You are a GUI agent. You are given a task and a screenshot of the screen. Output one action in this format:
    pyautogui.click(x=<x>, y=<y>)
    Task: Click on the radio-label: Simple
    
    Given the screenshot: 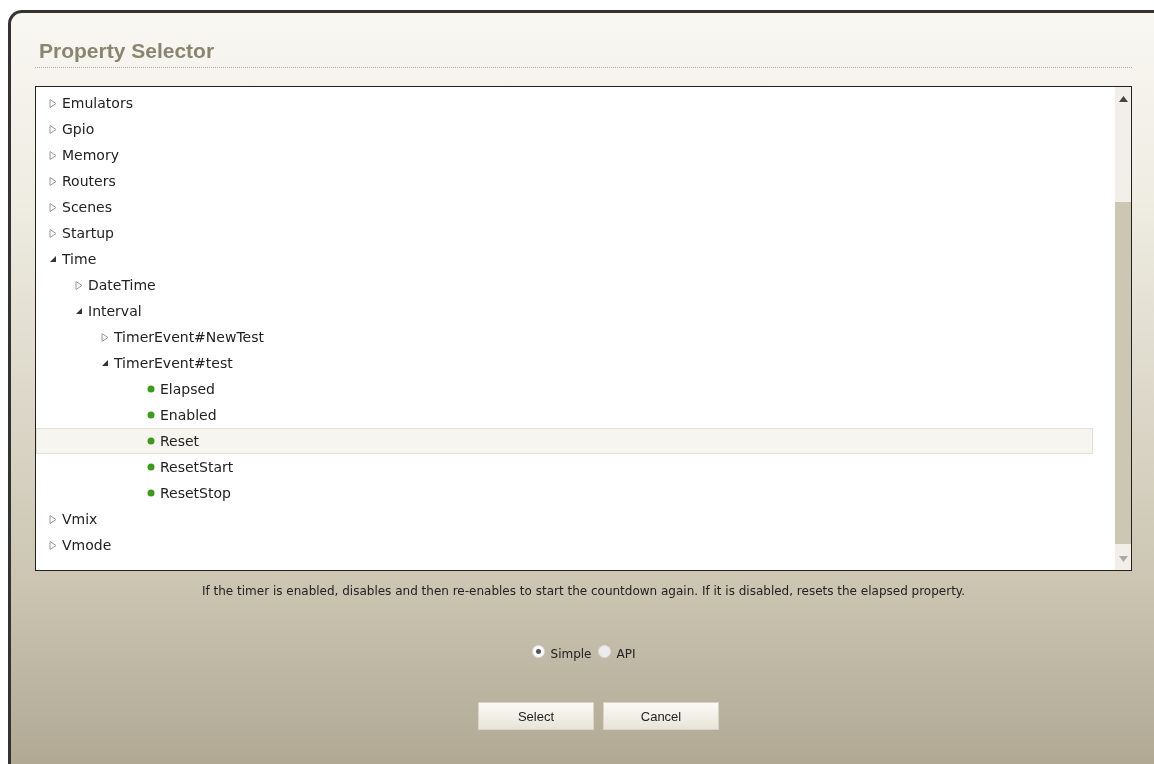 What is the action you would take?
    pyautogui.click(x=571, y=653)
    